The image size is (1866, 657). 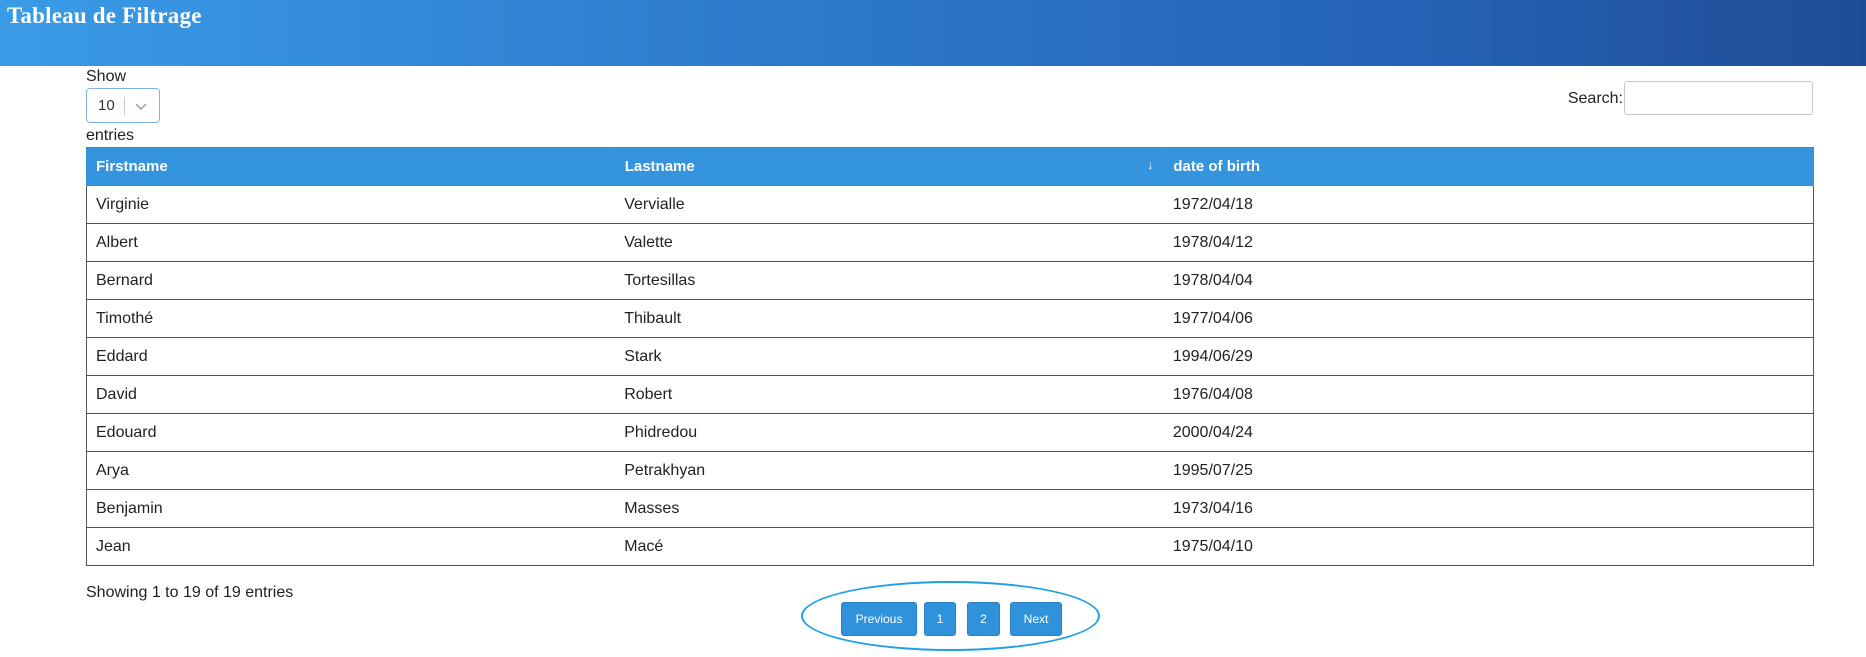 I want to click on table-row: Timothé Thibault 1977/04/06, so click(x=950, y=318).